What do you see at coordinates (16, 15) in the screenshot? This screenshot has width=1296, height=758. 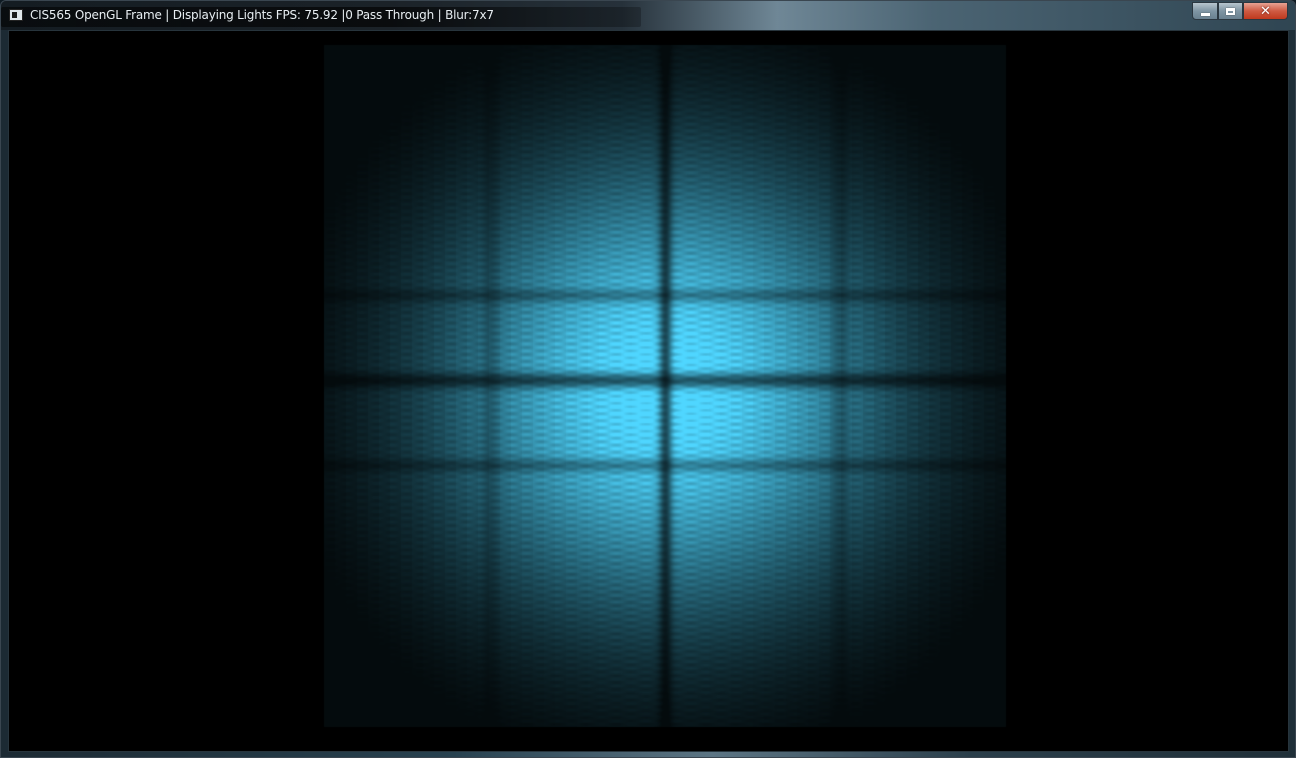 I see `app-window-icon` at bounding box center [16, 15].